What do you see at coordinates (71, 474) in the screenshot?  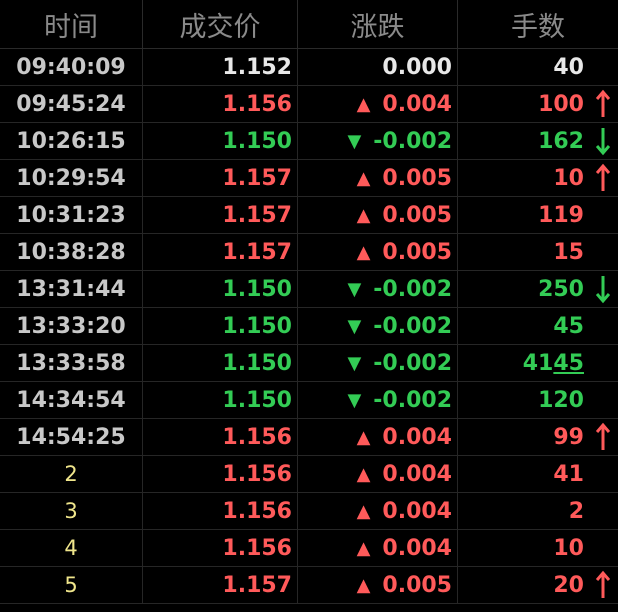 I see `trade-time: 2` at bounding box center [71, 474].